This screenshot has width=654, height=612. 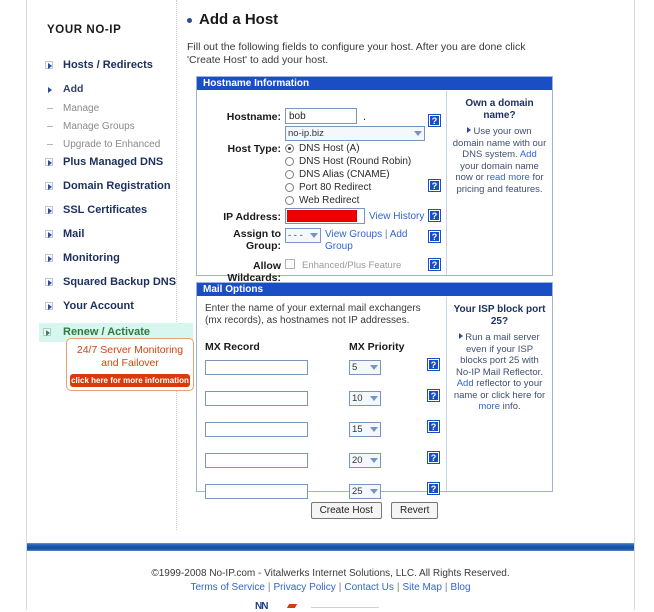 I want to click on host-type-option-label: Web Redirect, so click(x=329, y=200).